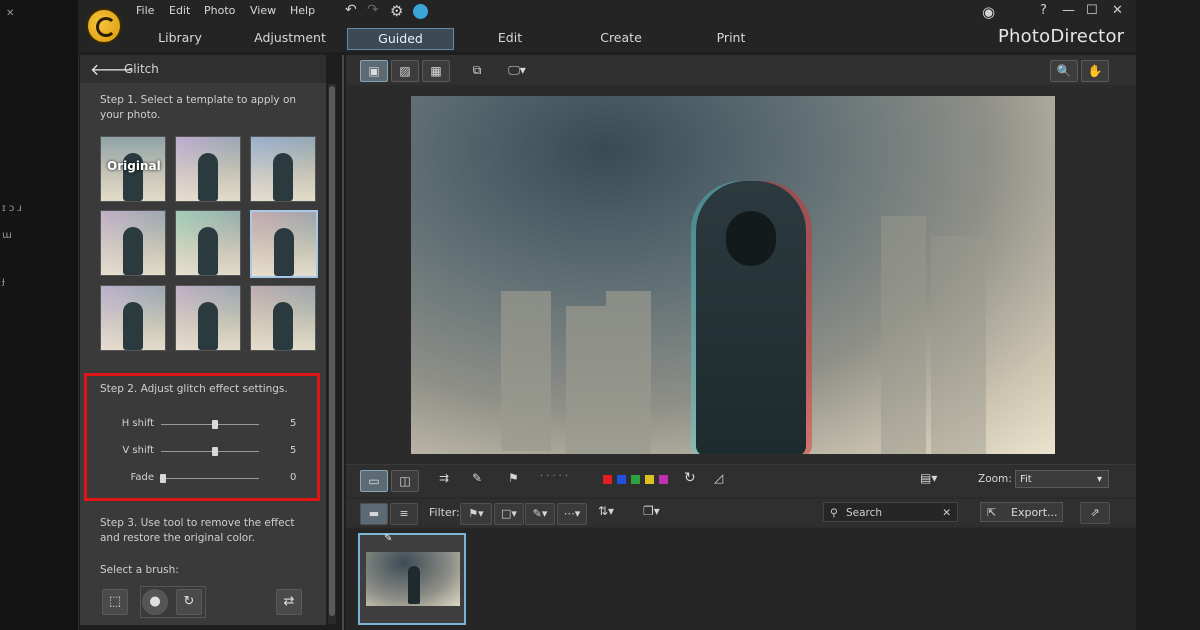 The image size is (1200, 630). Describe the element at coordinates (1099, 479) in the screenshot. I see `chevron-down-icon: ▾` at that location.